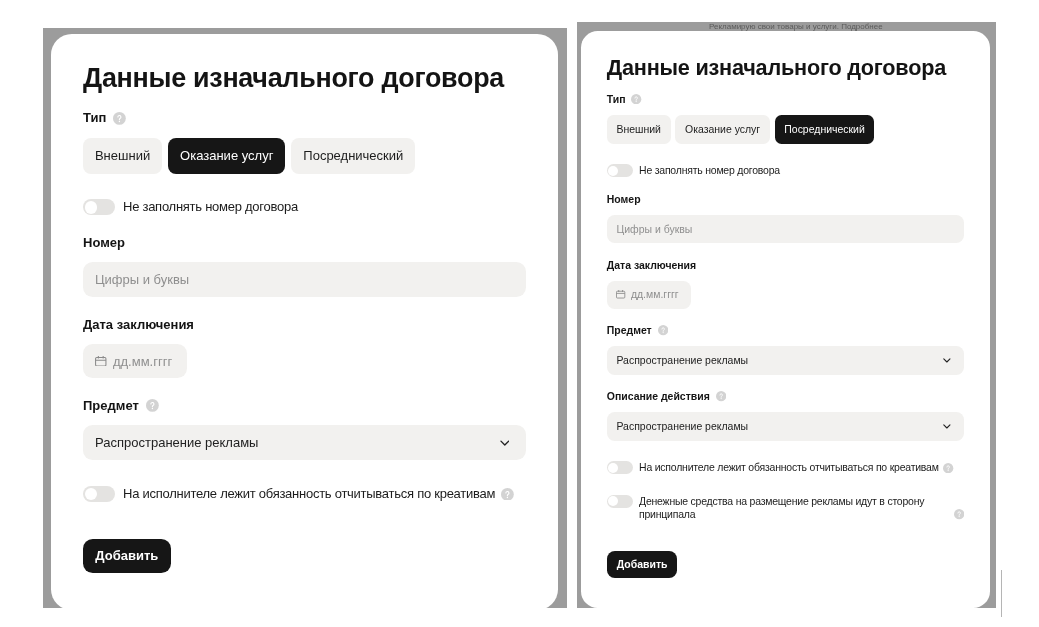  Describe the element at coordinates (658, 397) in the screenshot. I see `field-label: Описание действия` at that location.